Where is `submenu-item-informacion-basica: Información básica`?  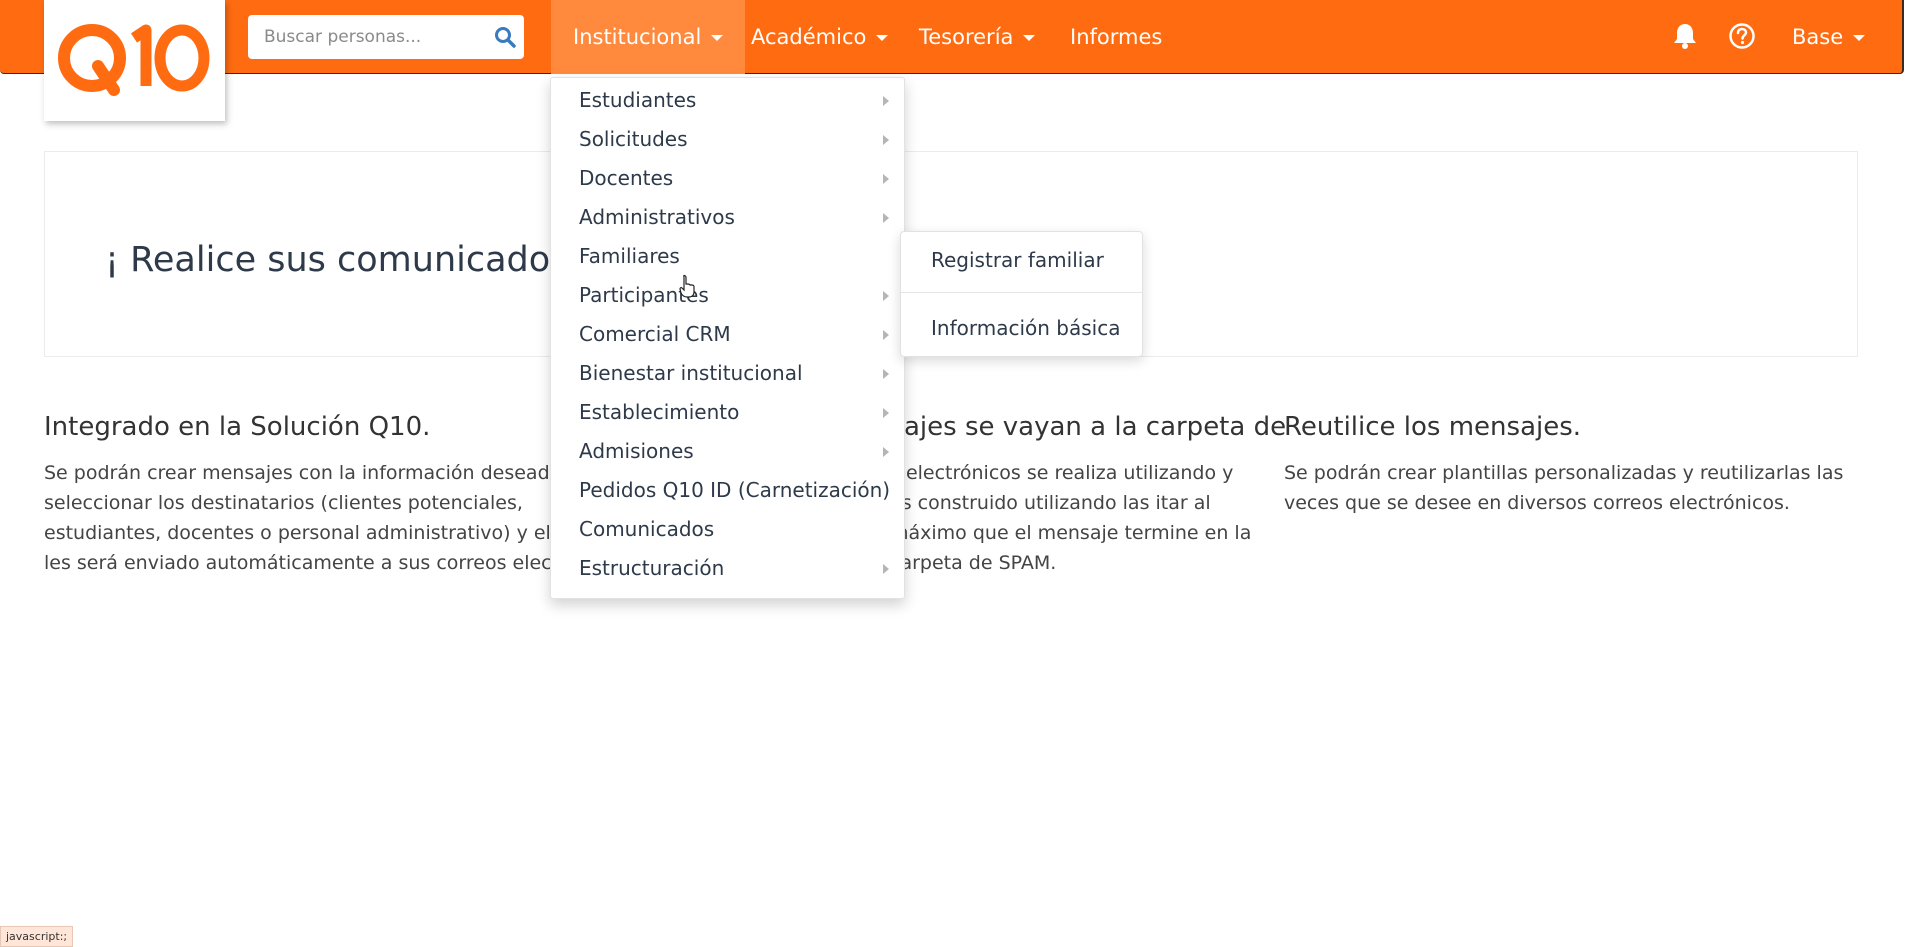
submenu-item-informacion-basica: Información básica is located at coordinates (1025, 328).